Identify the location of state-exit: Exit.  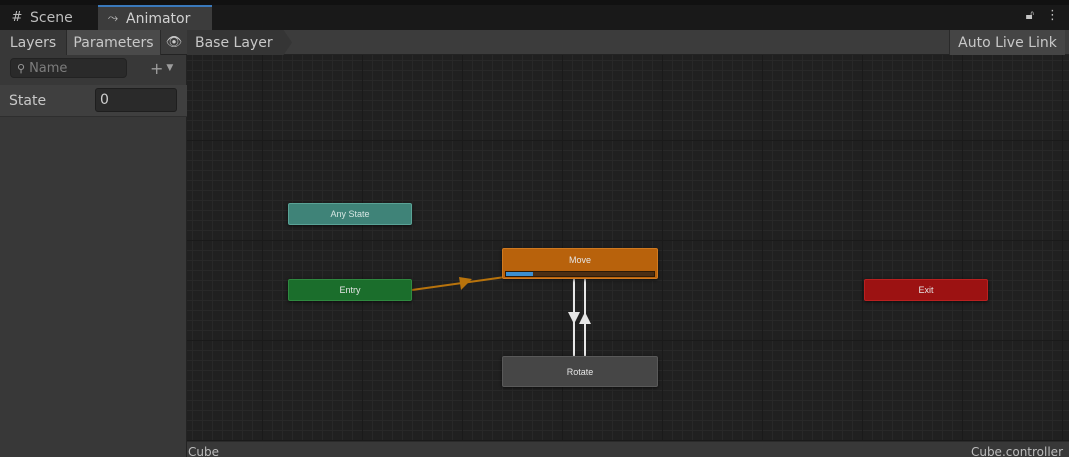
(926, 290).